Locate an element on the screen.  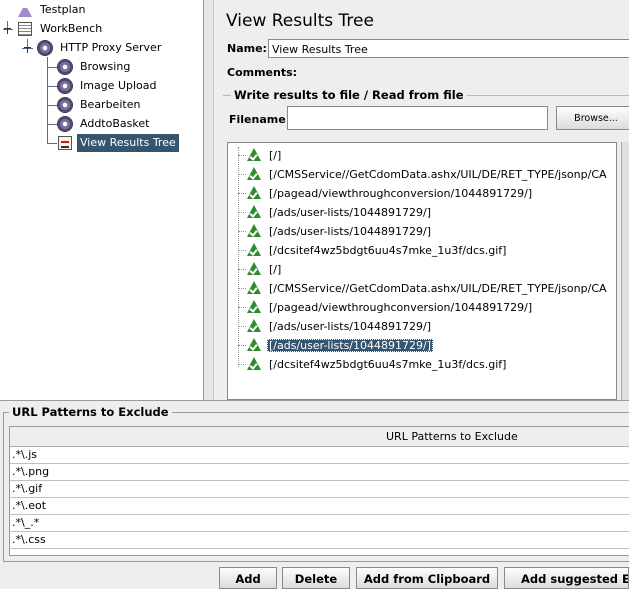
tree-item-label: Testplan is located at coordinates (63, 9).